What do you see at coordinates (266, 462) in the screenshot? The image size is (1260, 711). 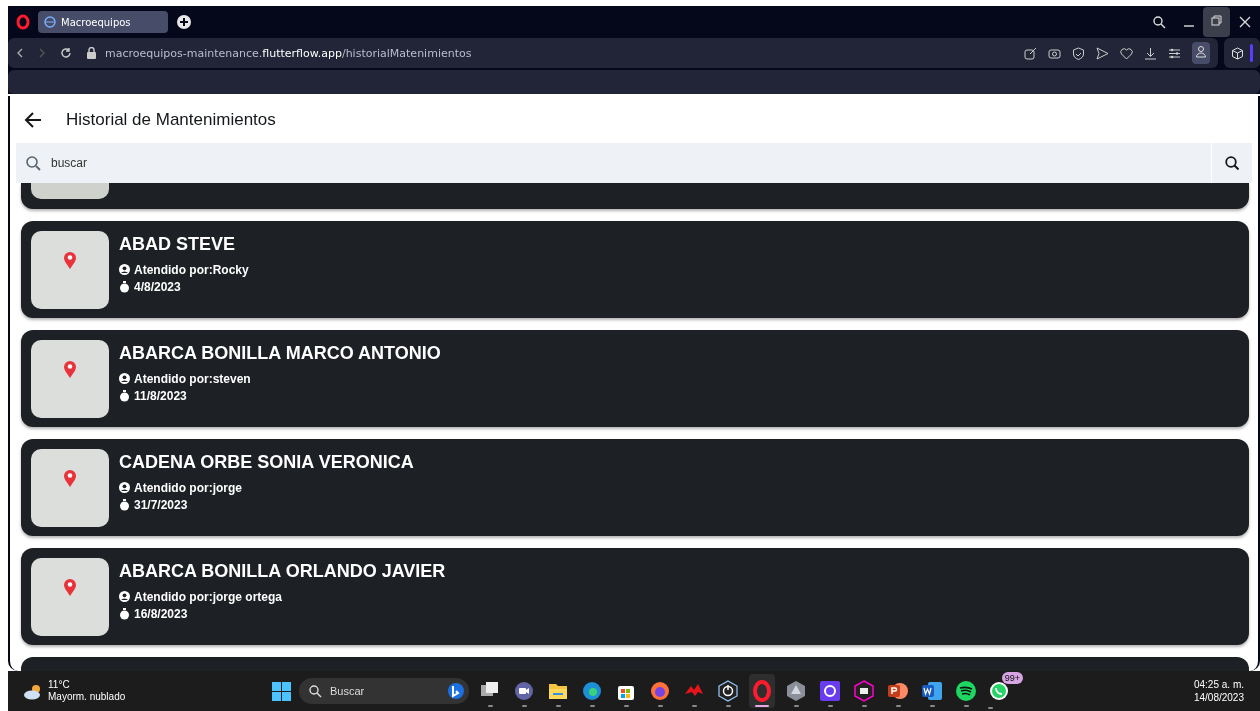 I see `client-name: CADENA ORBE SONIA VERONICA` at bounding box center [266, 462].